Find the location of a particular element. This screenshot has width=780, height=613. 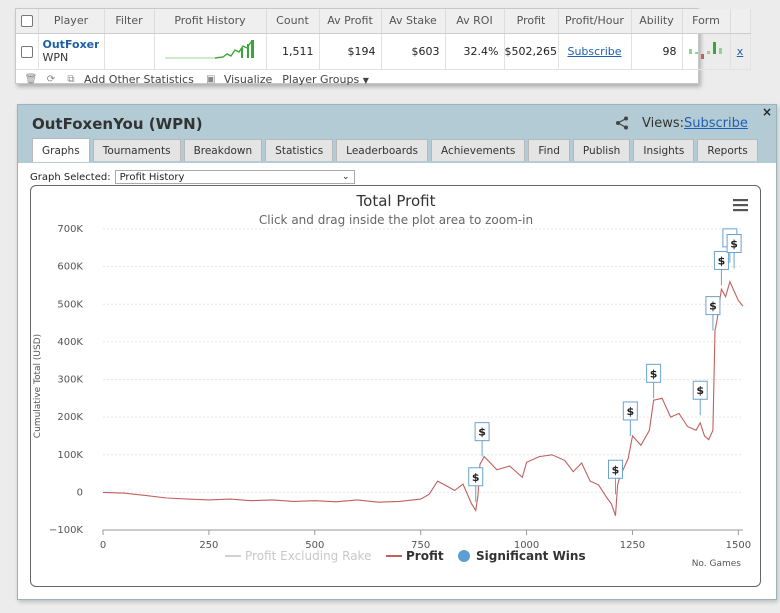

col-remove is located at coordinates (740, 21).